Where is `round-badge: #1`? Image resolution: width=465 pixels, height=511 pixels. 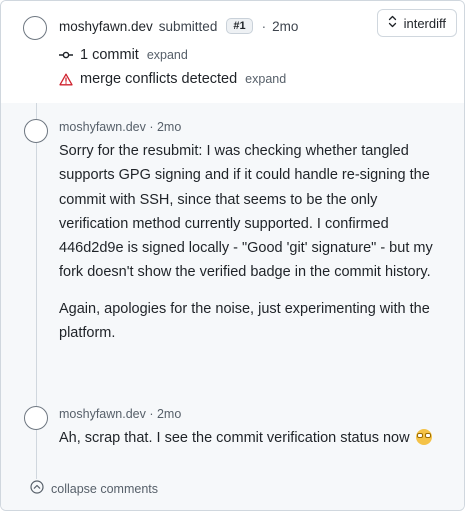
round-badge: #1 is located at coordinates (239, 26).